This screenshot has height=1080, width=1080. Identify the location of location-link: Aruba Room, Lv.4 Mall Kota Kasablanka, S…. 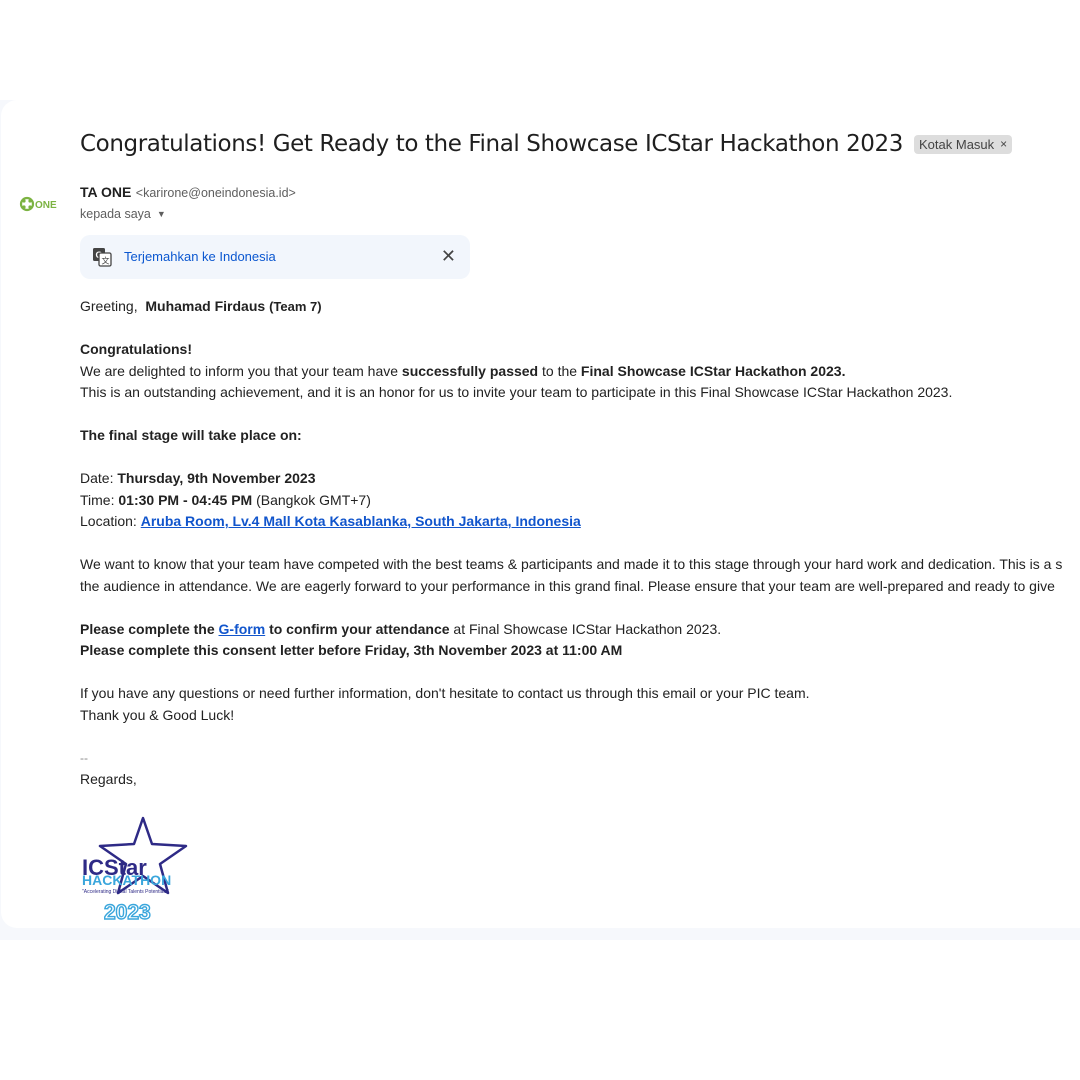
(361, 521).